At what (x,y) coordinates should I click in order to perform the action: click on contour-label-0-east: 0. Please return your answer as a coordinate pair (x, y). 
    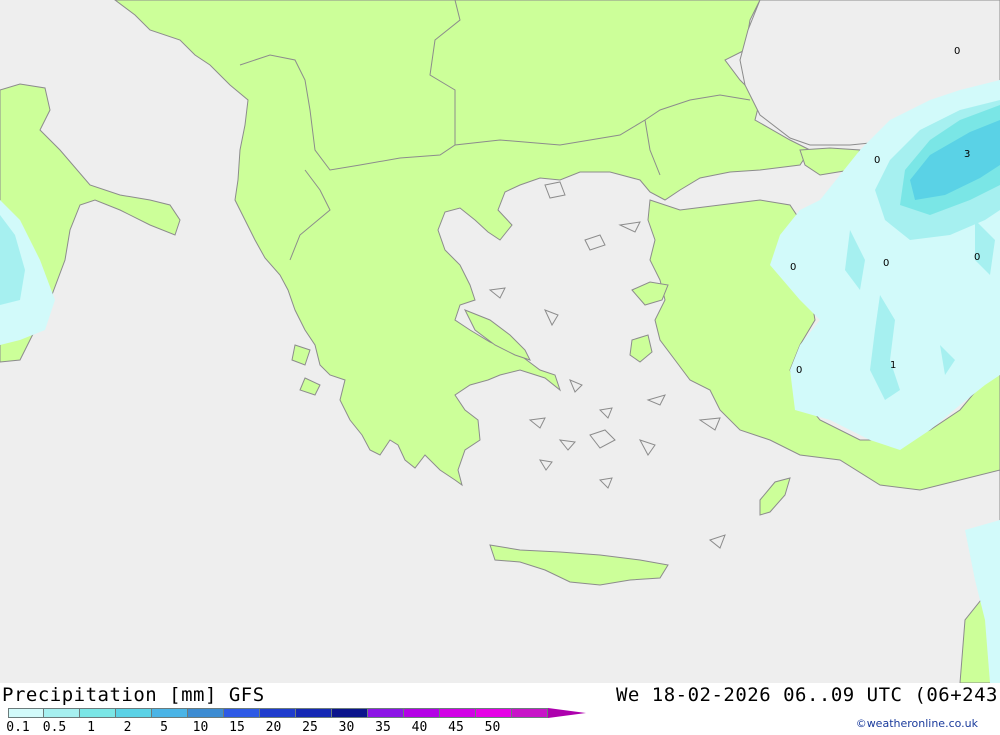
    Looking at the image, I should click on (977, 257).